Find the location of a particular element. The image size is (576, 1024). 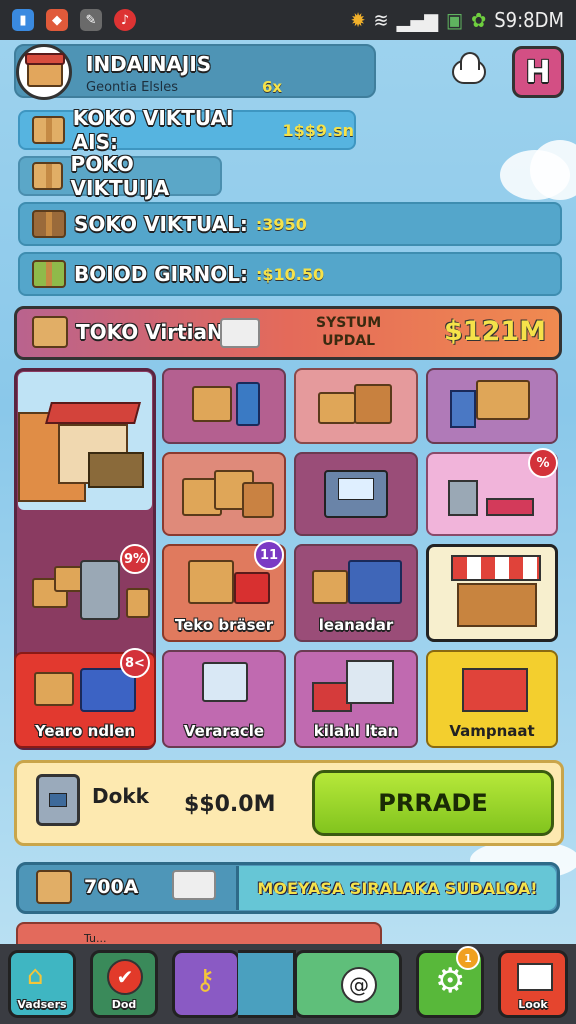

store-icon is located at coordinates (495, 690).